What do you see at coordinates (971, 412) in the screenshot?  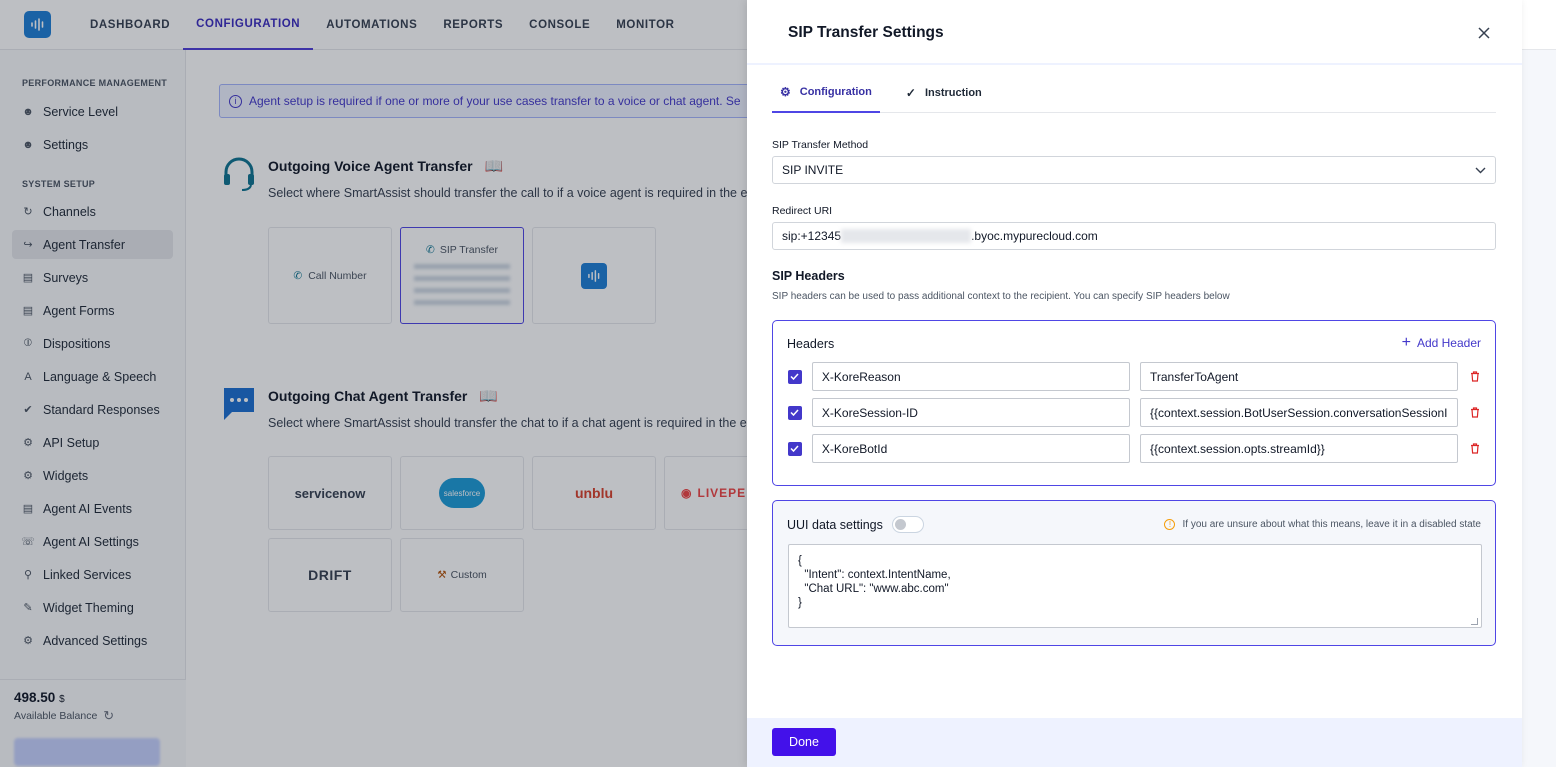 I see `header-key-input: X-KoreSession-ID` at bounding box center [971, 412].